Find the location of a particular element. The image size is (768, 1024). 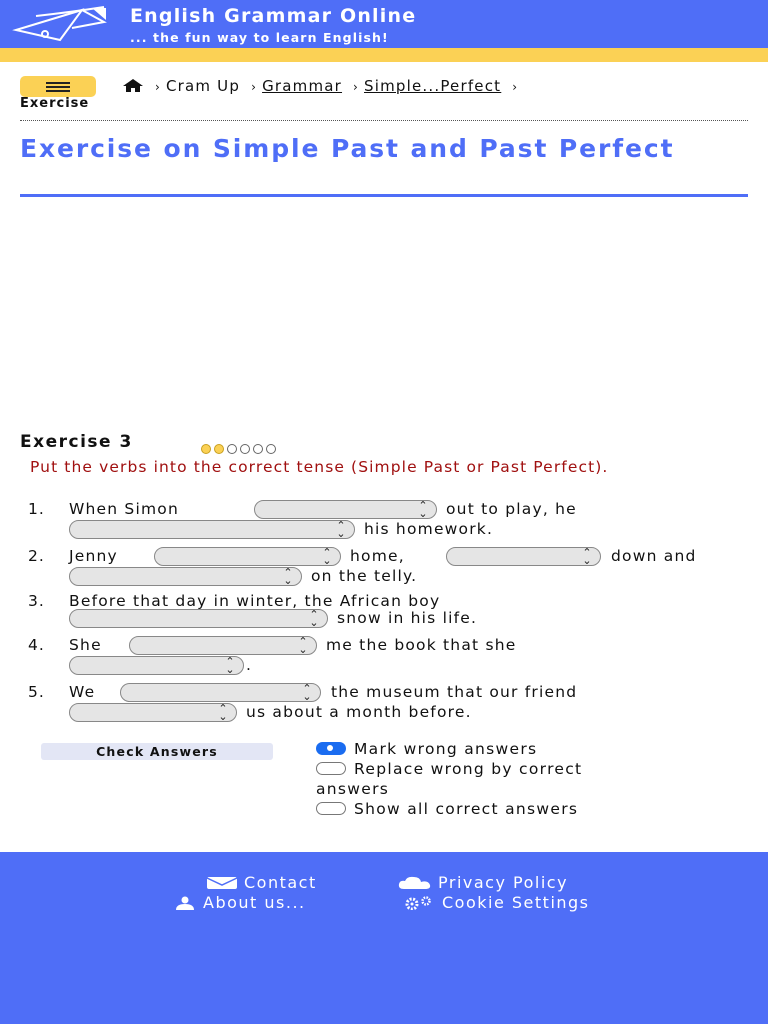

option-show-all: Show all correct answers is located at coordinates (447, 809).